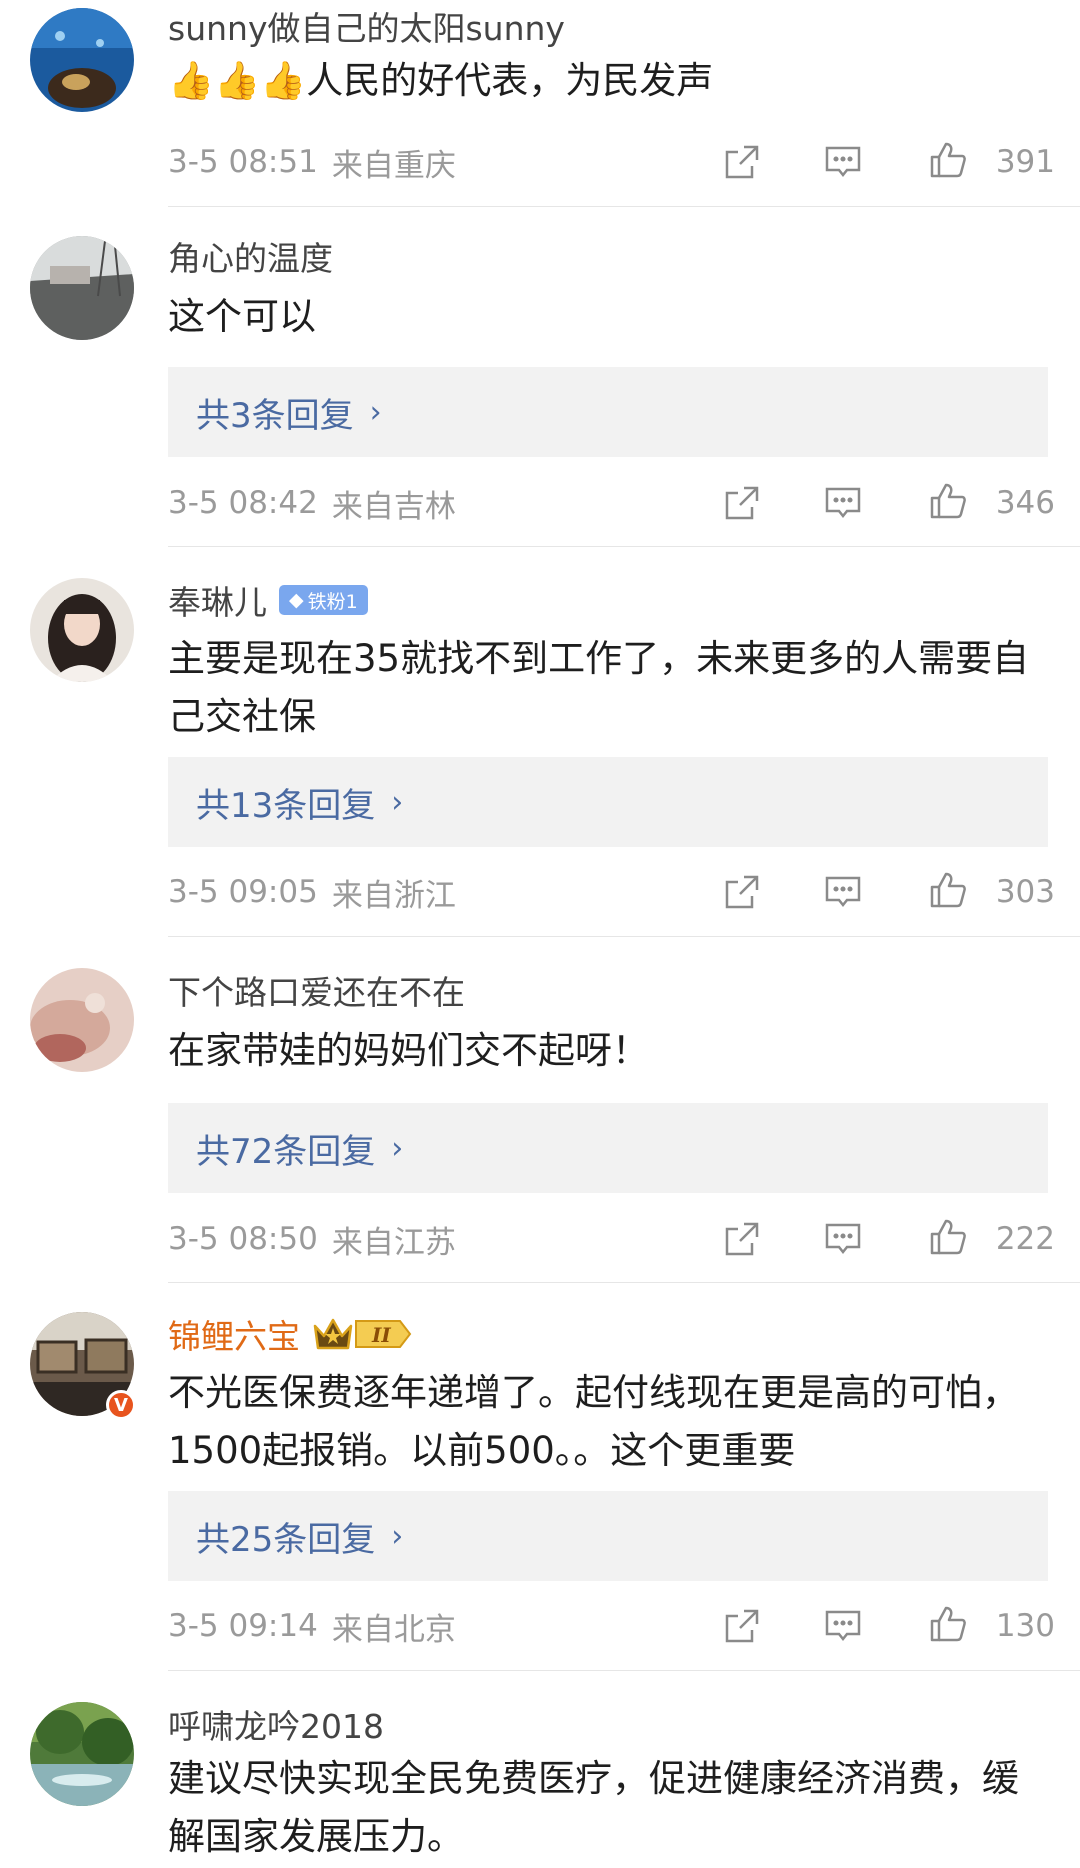 The height and width of the screenshot is (1868, 1080). Describe the element at coordinates (242, 316) in the screenshot. I see `comment-text: 这个可以` at that location.